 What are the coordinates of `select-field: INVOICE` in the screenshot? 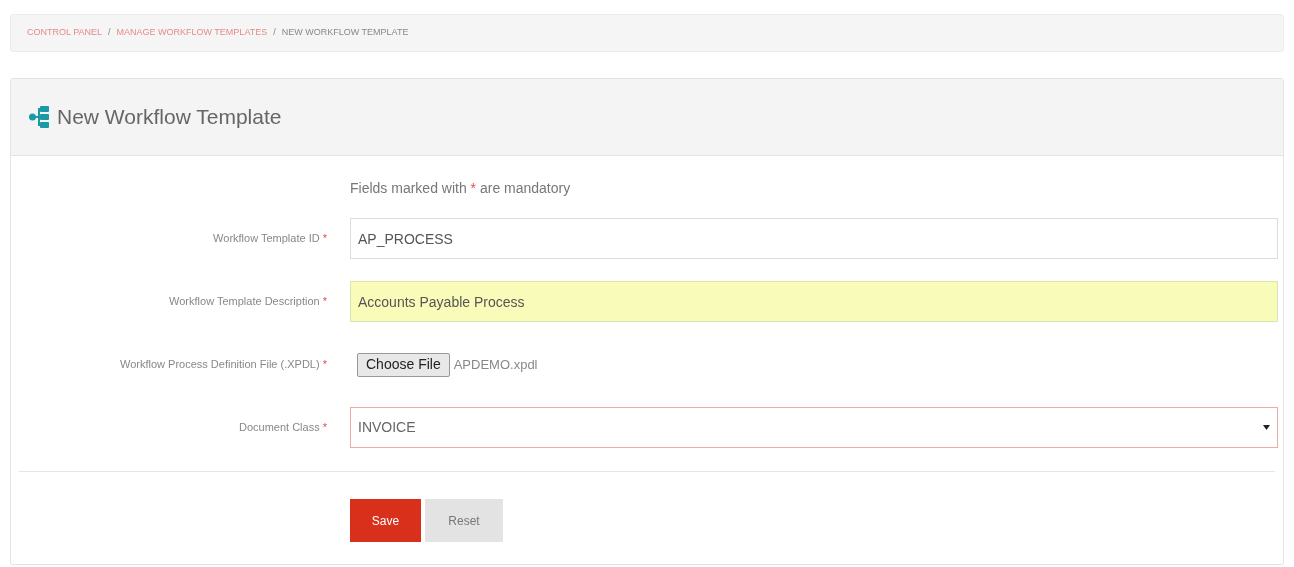 It's located at (814, 427).